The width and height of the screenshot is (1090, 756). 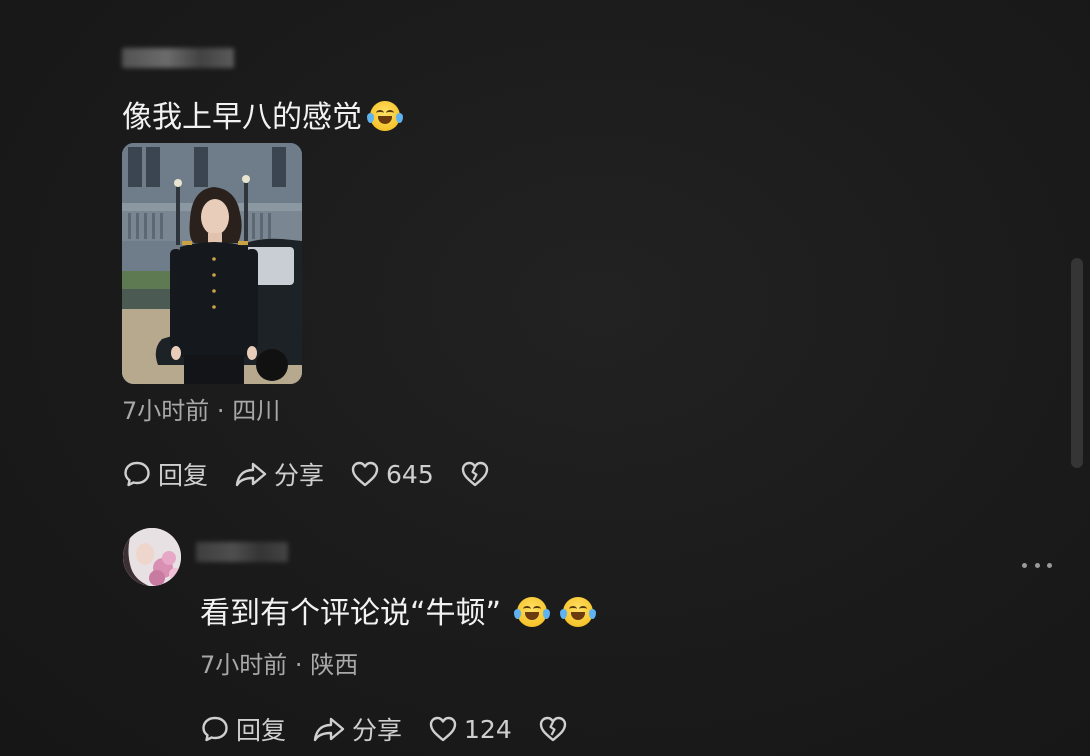 I want to click on comment-image, so click(x=212, y=263).